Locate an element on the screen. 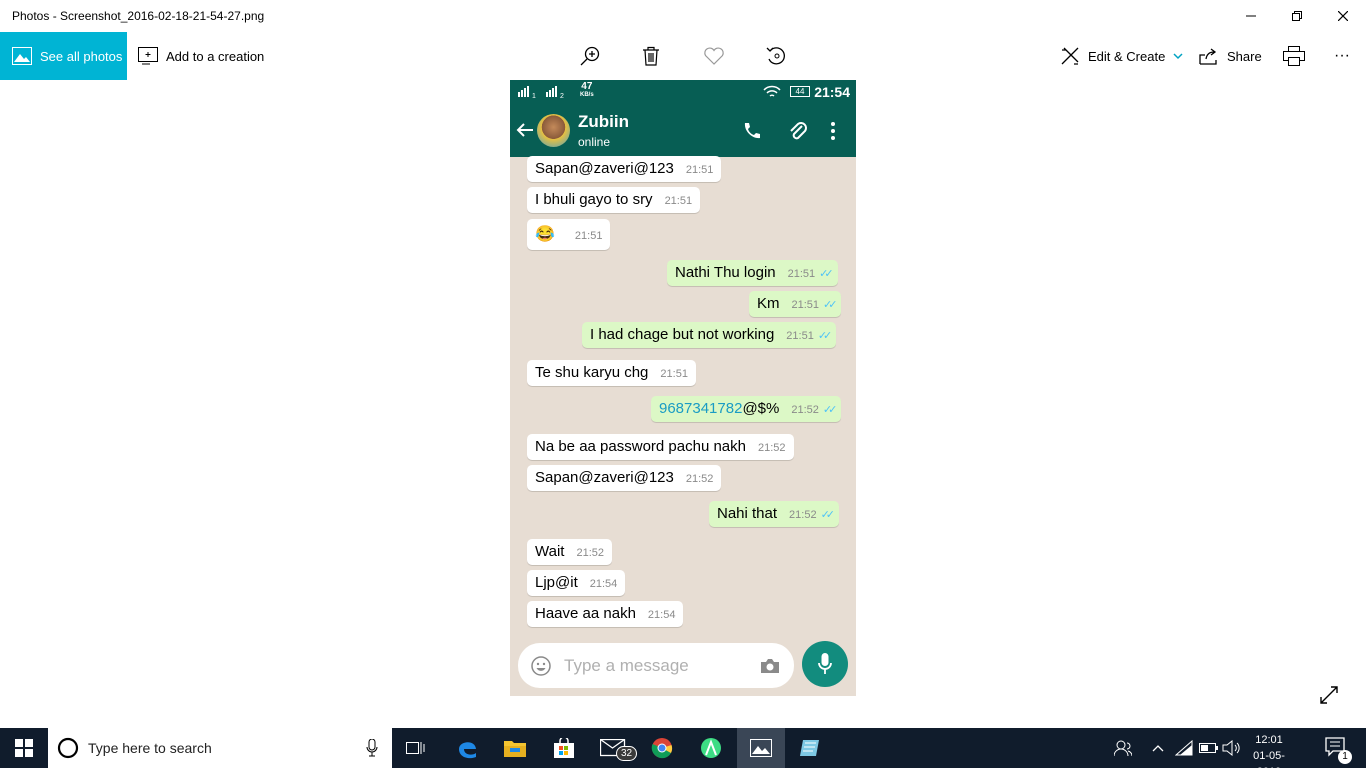  add-creation-icon is located at coordinates (148, 56).